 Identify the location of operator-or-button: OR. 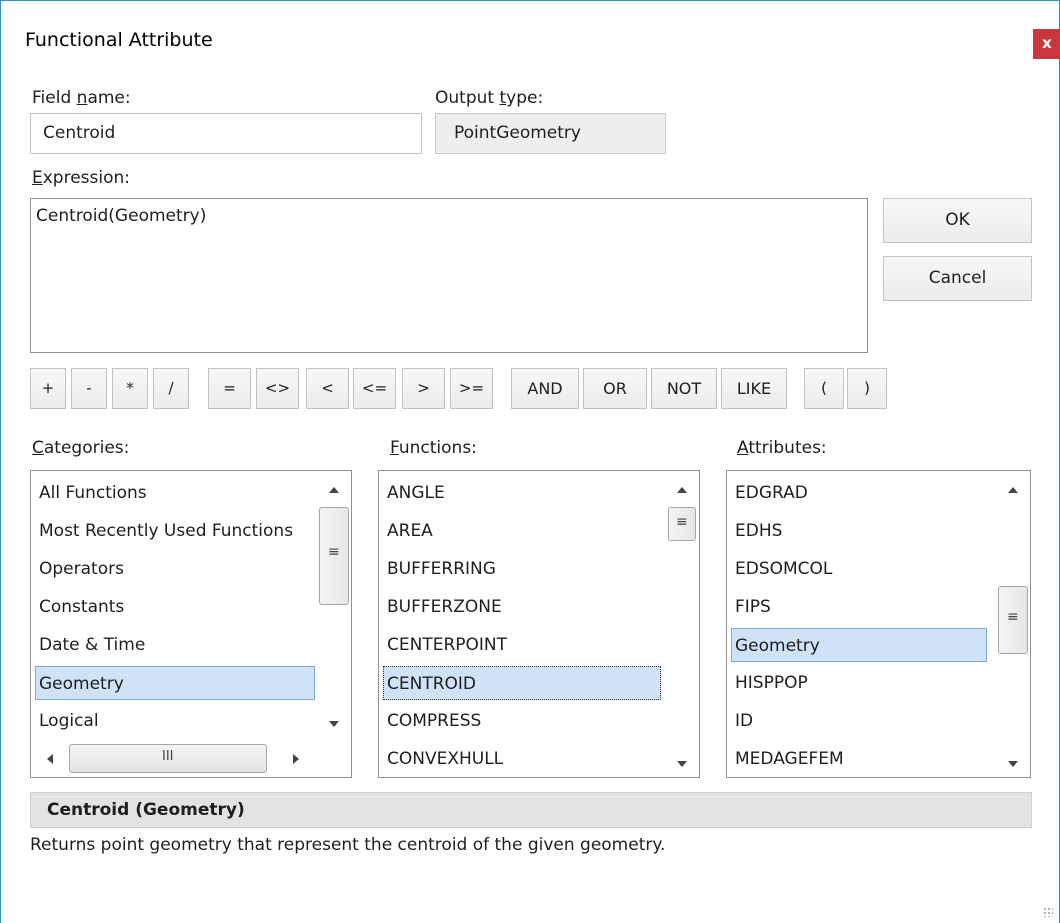
(615, 388).